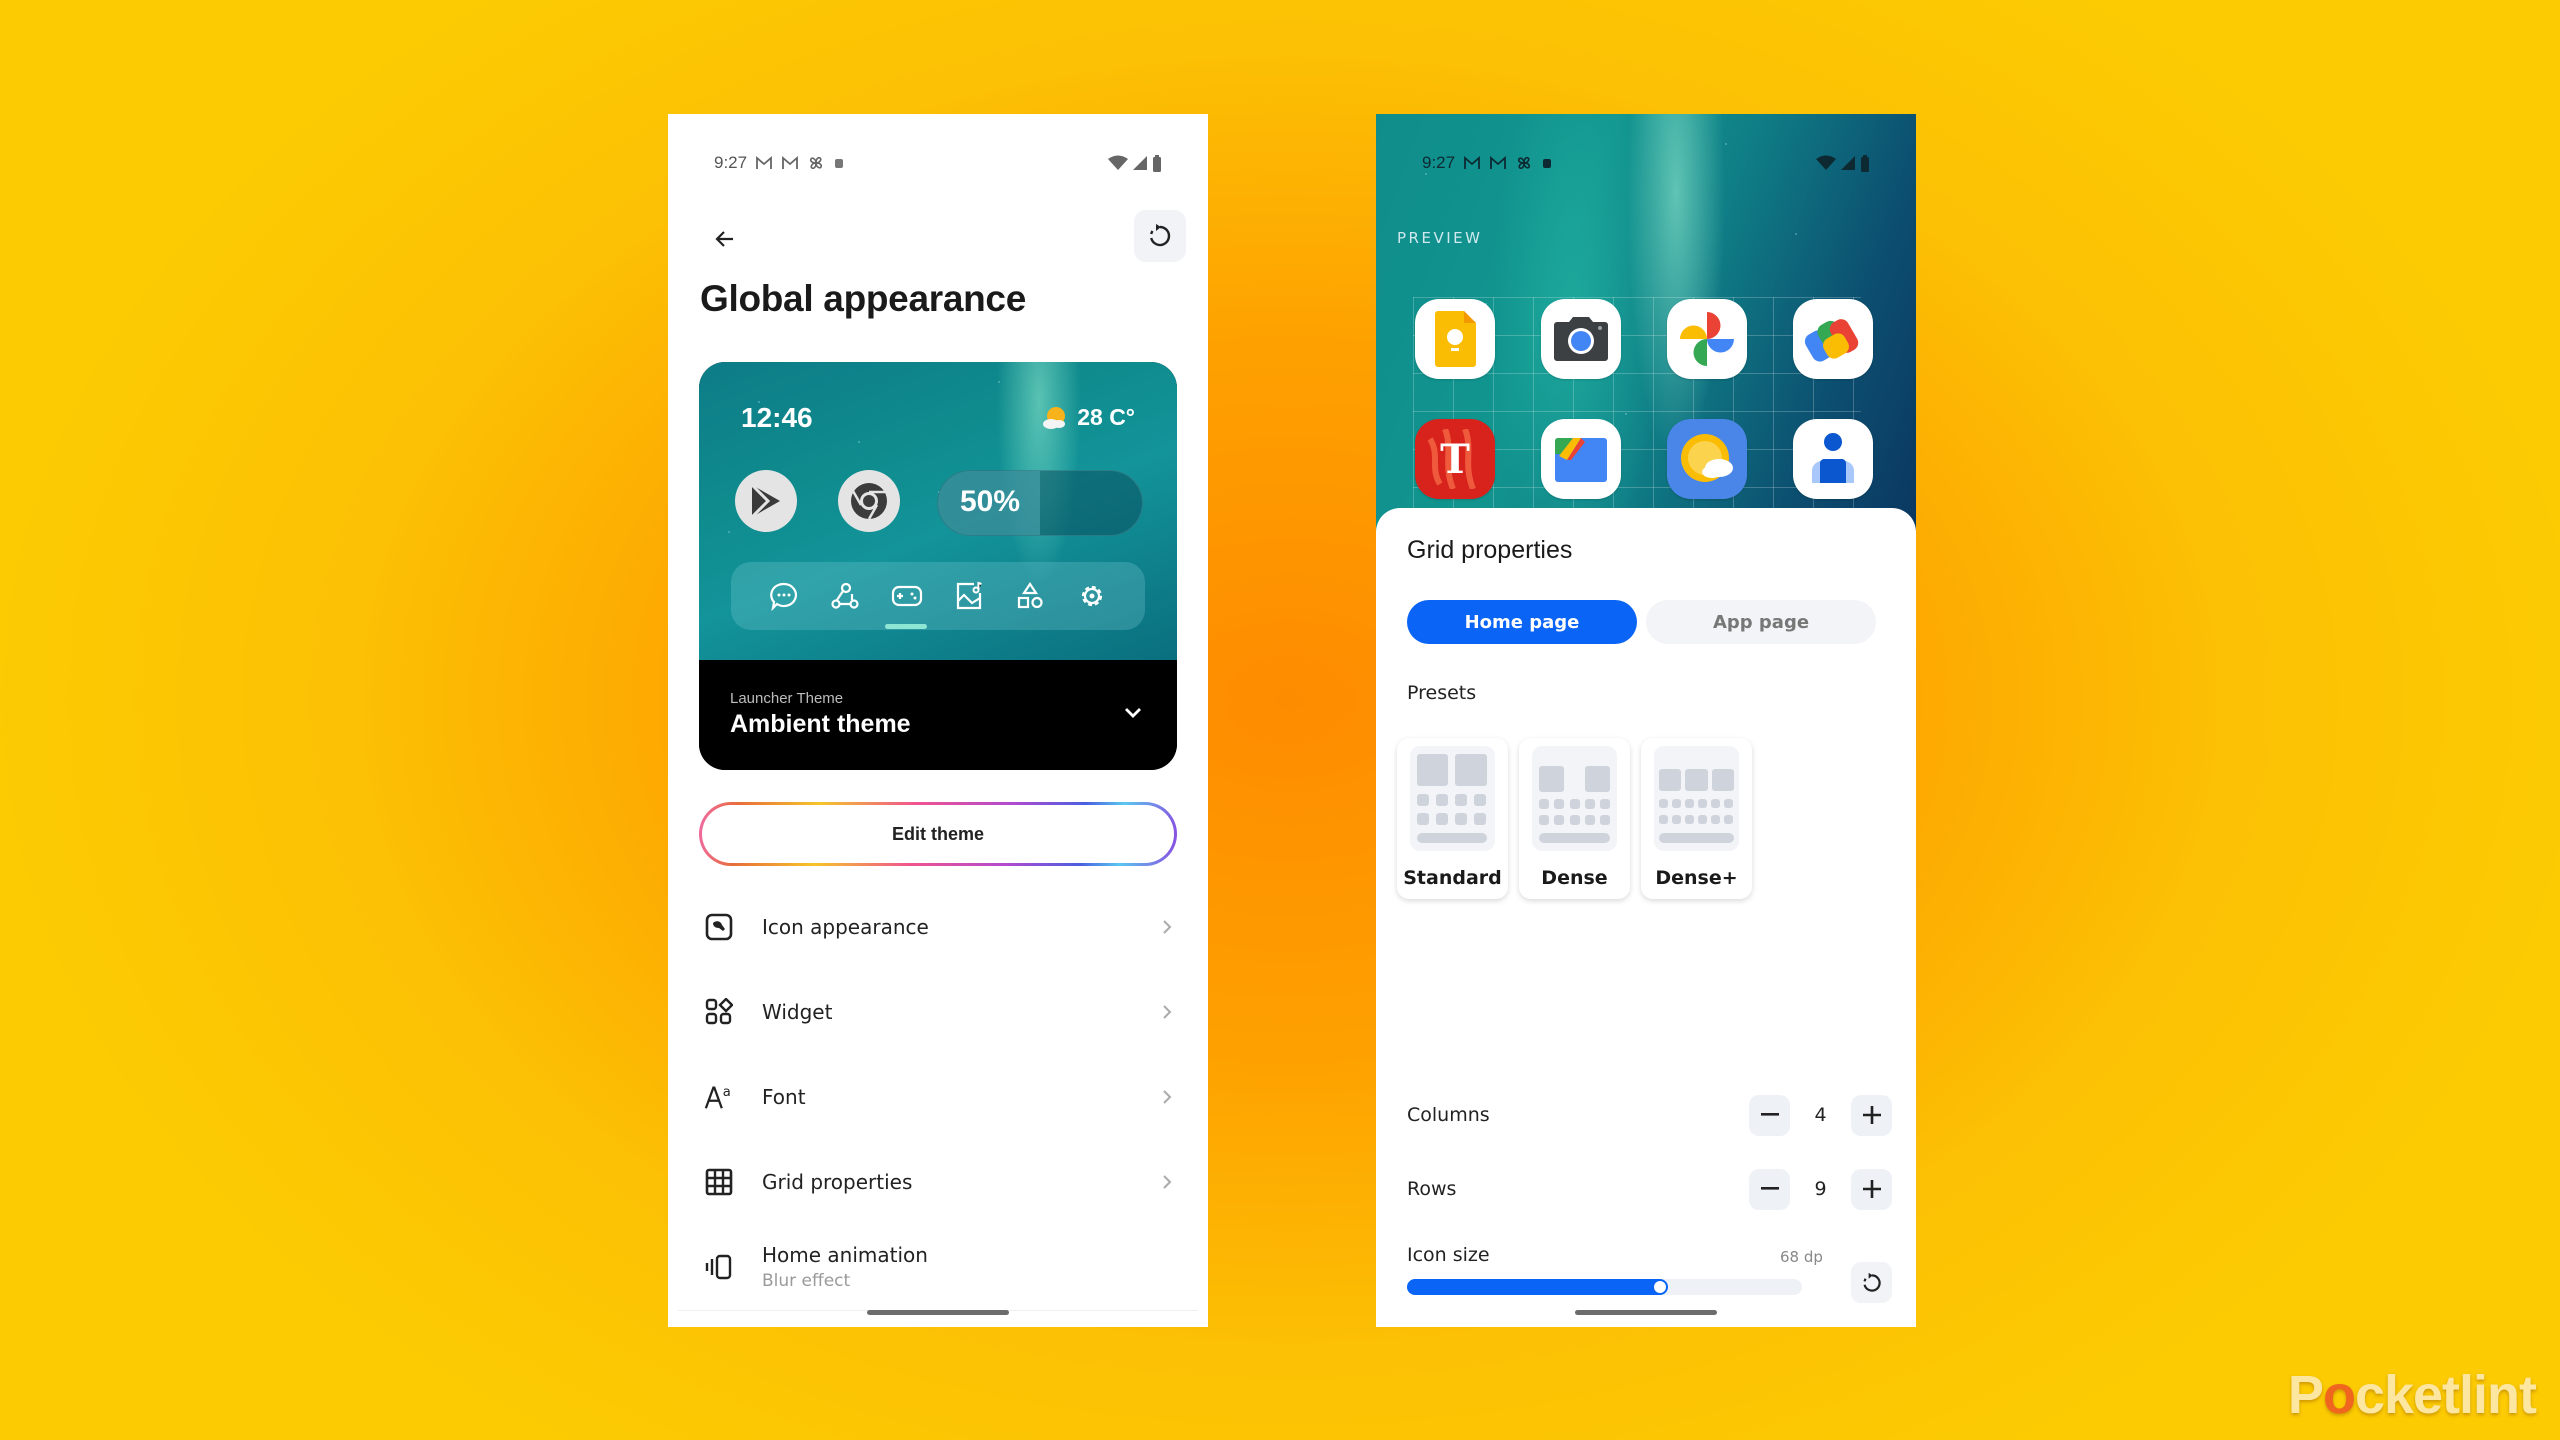  What do you see at coordinates (1157, 163) in the screenshot?
I see `battery-icon` at bounding box center [1157, 163].